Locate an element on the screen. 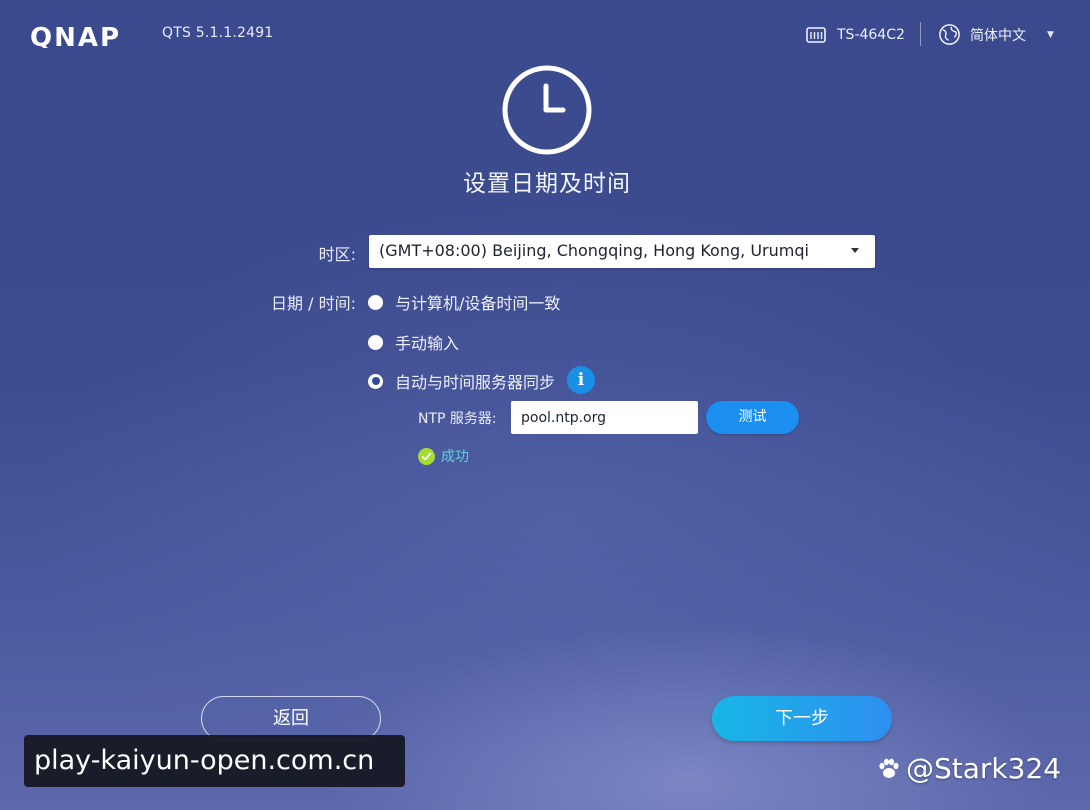 This screenshot has height=810, width=1090. watermark-author: @Stark324 is located at coordinates (968, 768).